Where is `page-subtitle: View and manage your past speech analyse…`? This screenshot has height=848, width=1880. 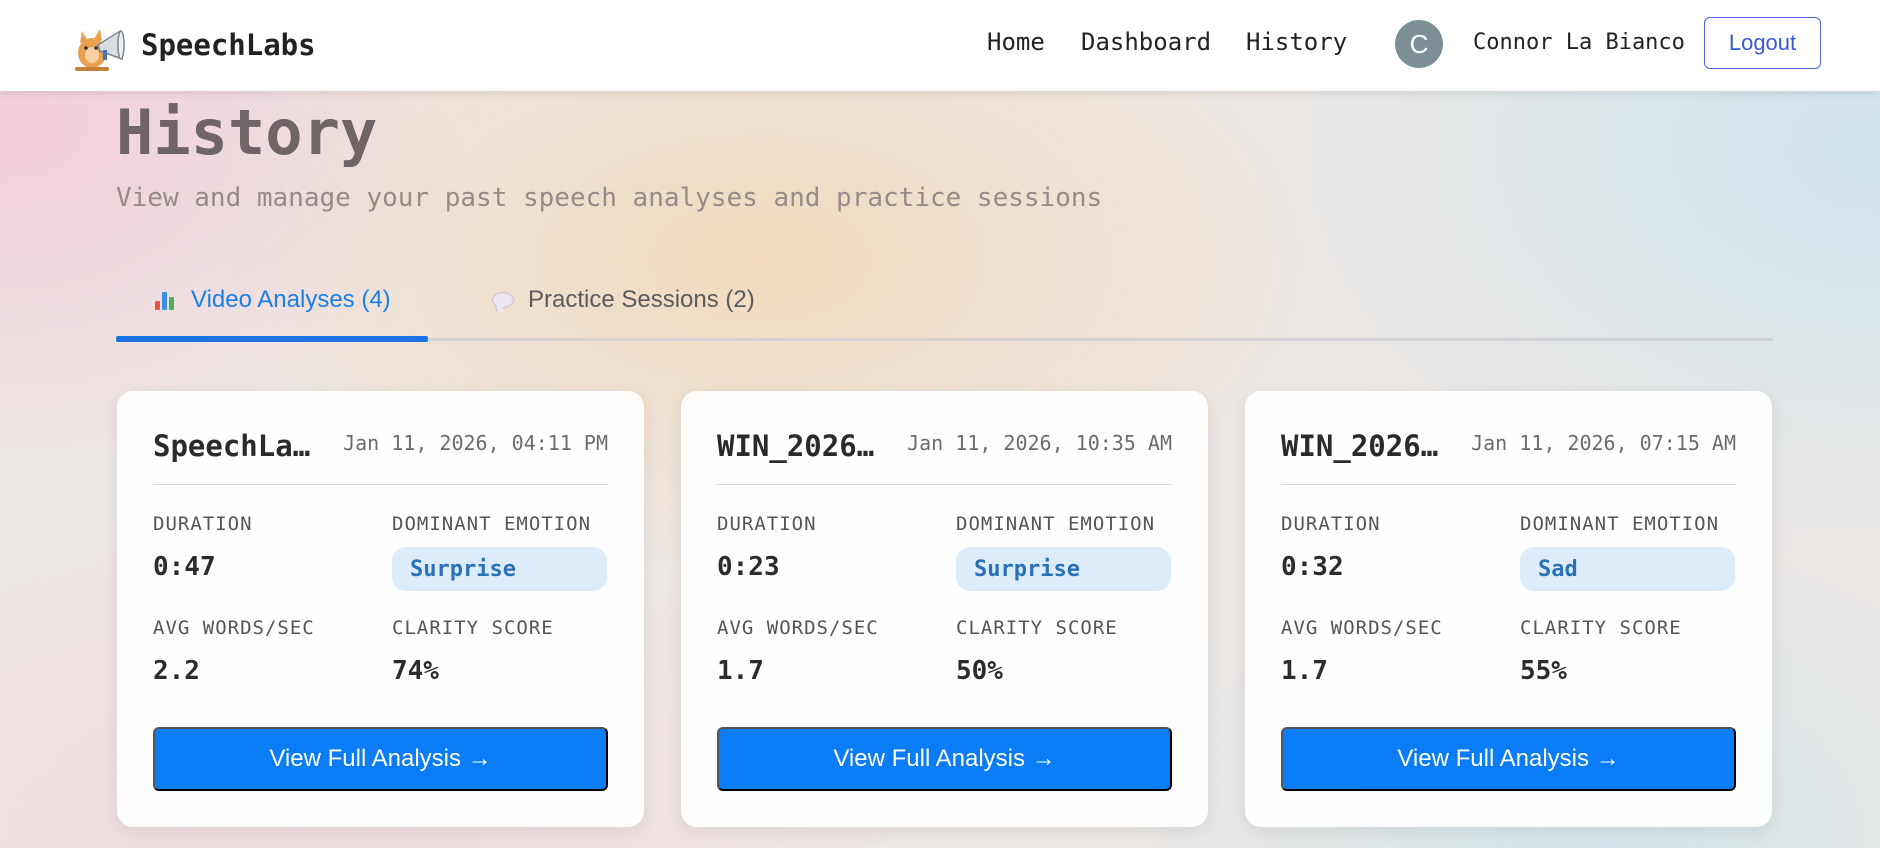
page-subtitle: View and manage your past speech analyse… is located at coordinates (609, 198).